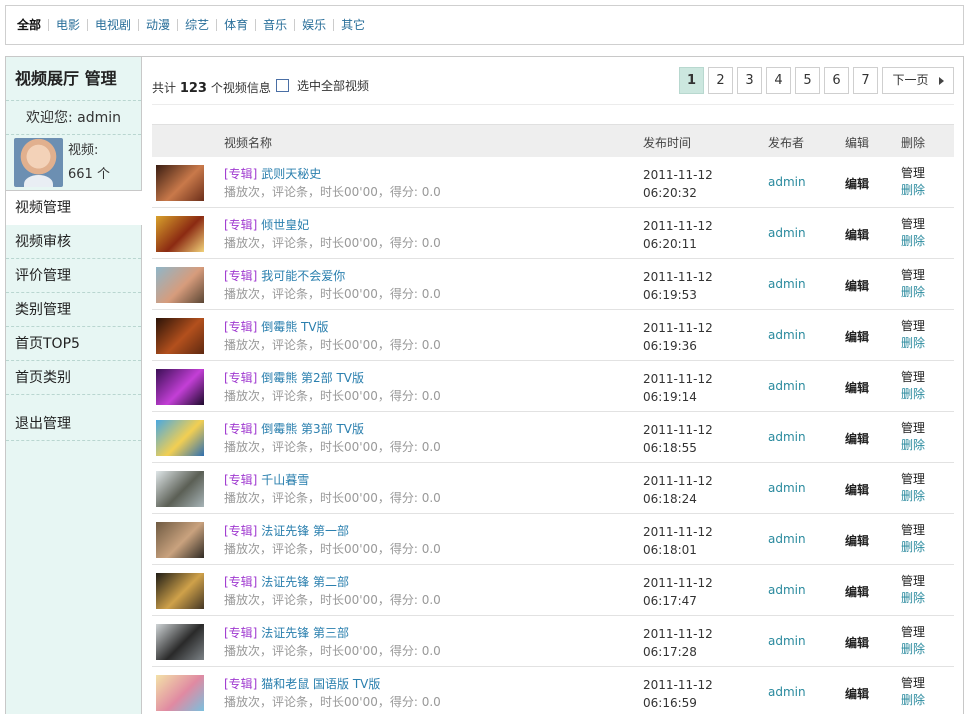 The image size is (968, 714). Describe the element at coordinates (836, 80) in the screenshot. I see `page-button: 6` at that location.